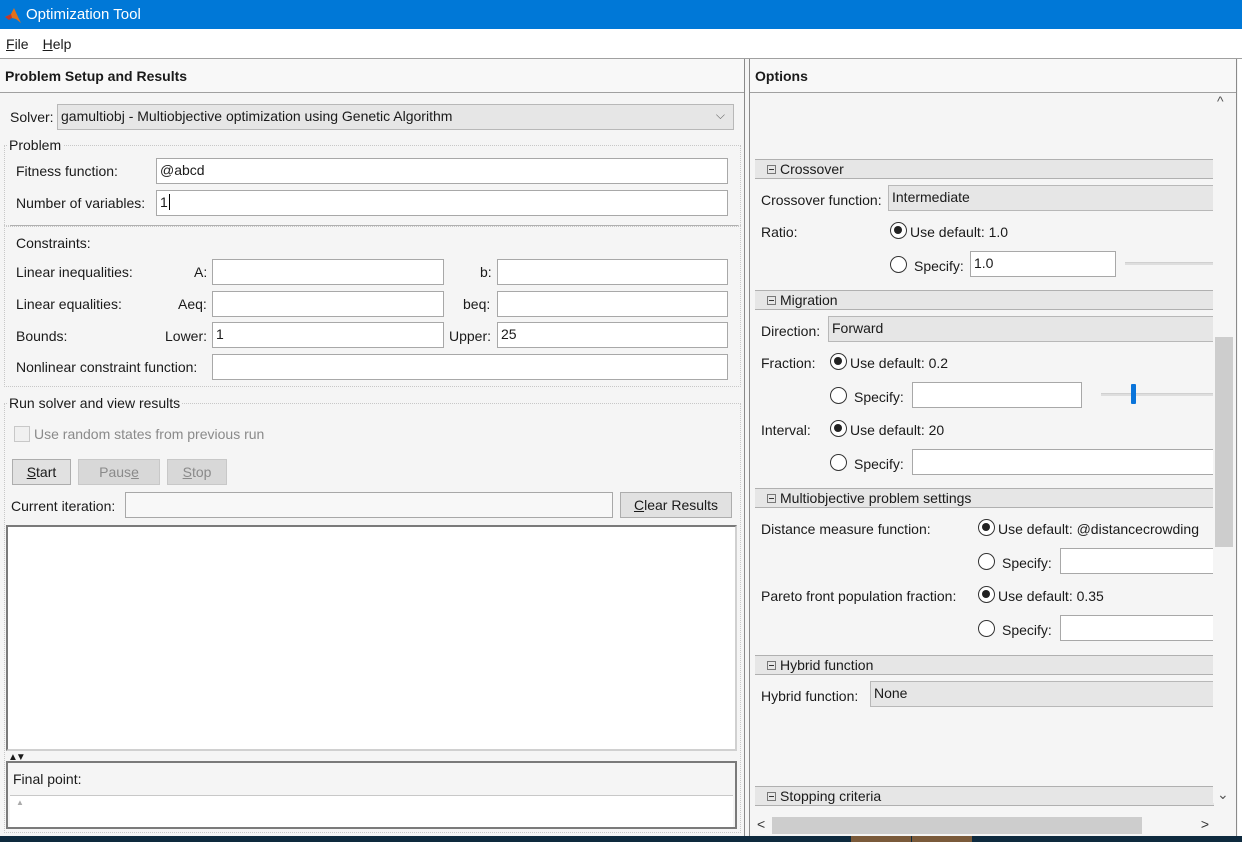 The height and width of the screenshot is (842, 1242). What do you see at coordinates (470, 367) in the screenshot?
I see `nonlinear-constraint-input` at bounding box center [470, 367].